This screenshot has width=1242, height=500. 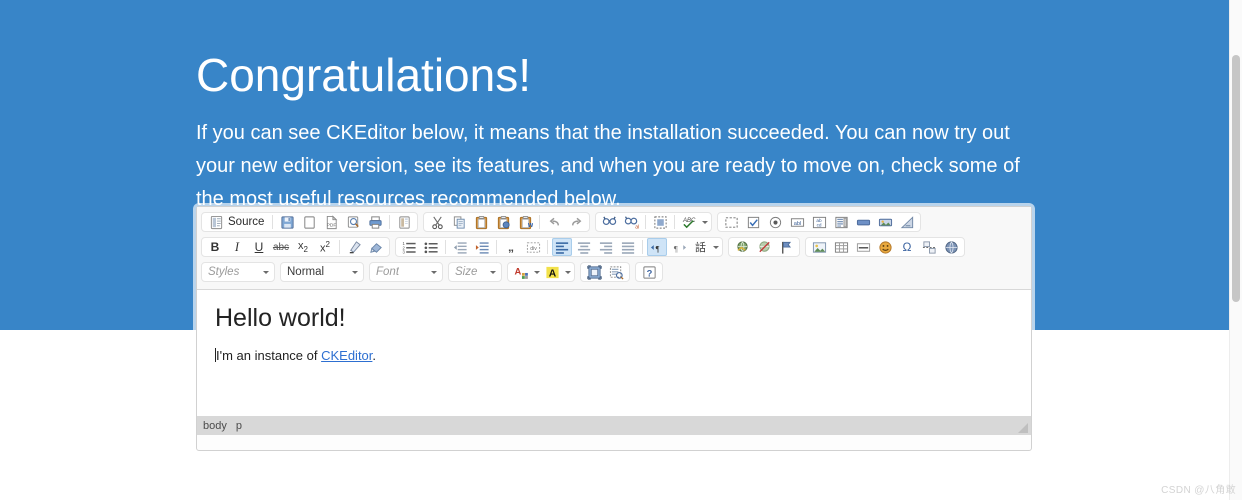 I want to click on font-combo-label: Font, so click(x=388, y=272).